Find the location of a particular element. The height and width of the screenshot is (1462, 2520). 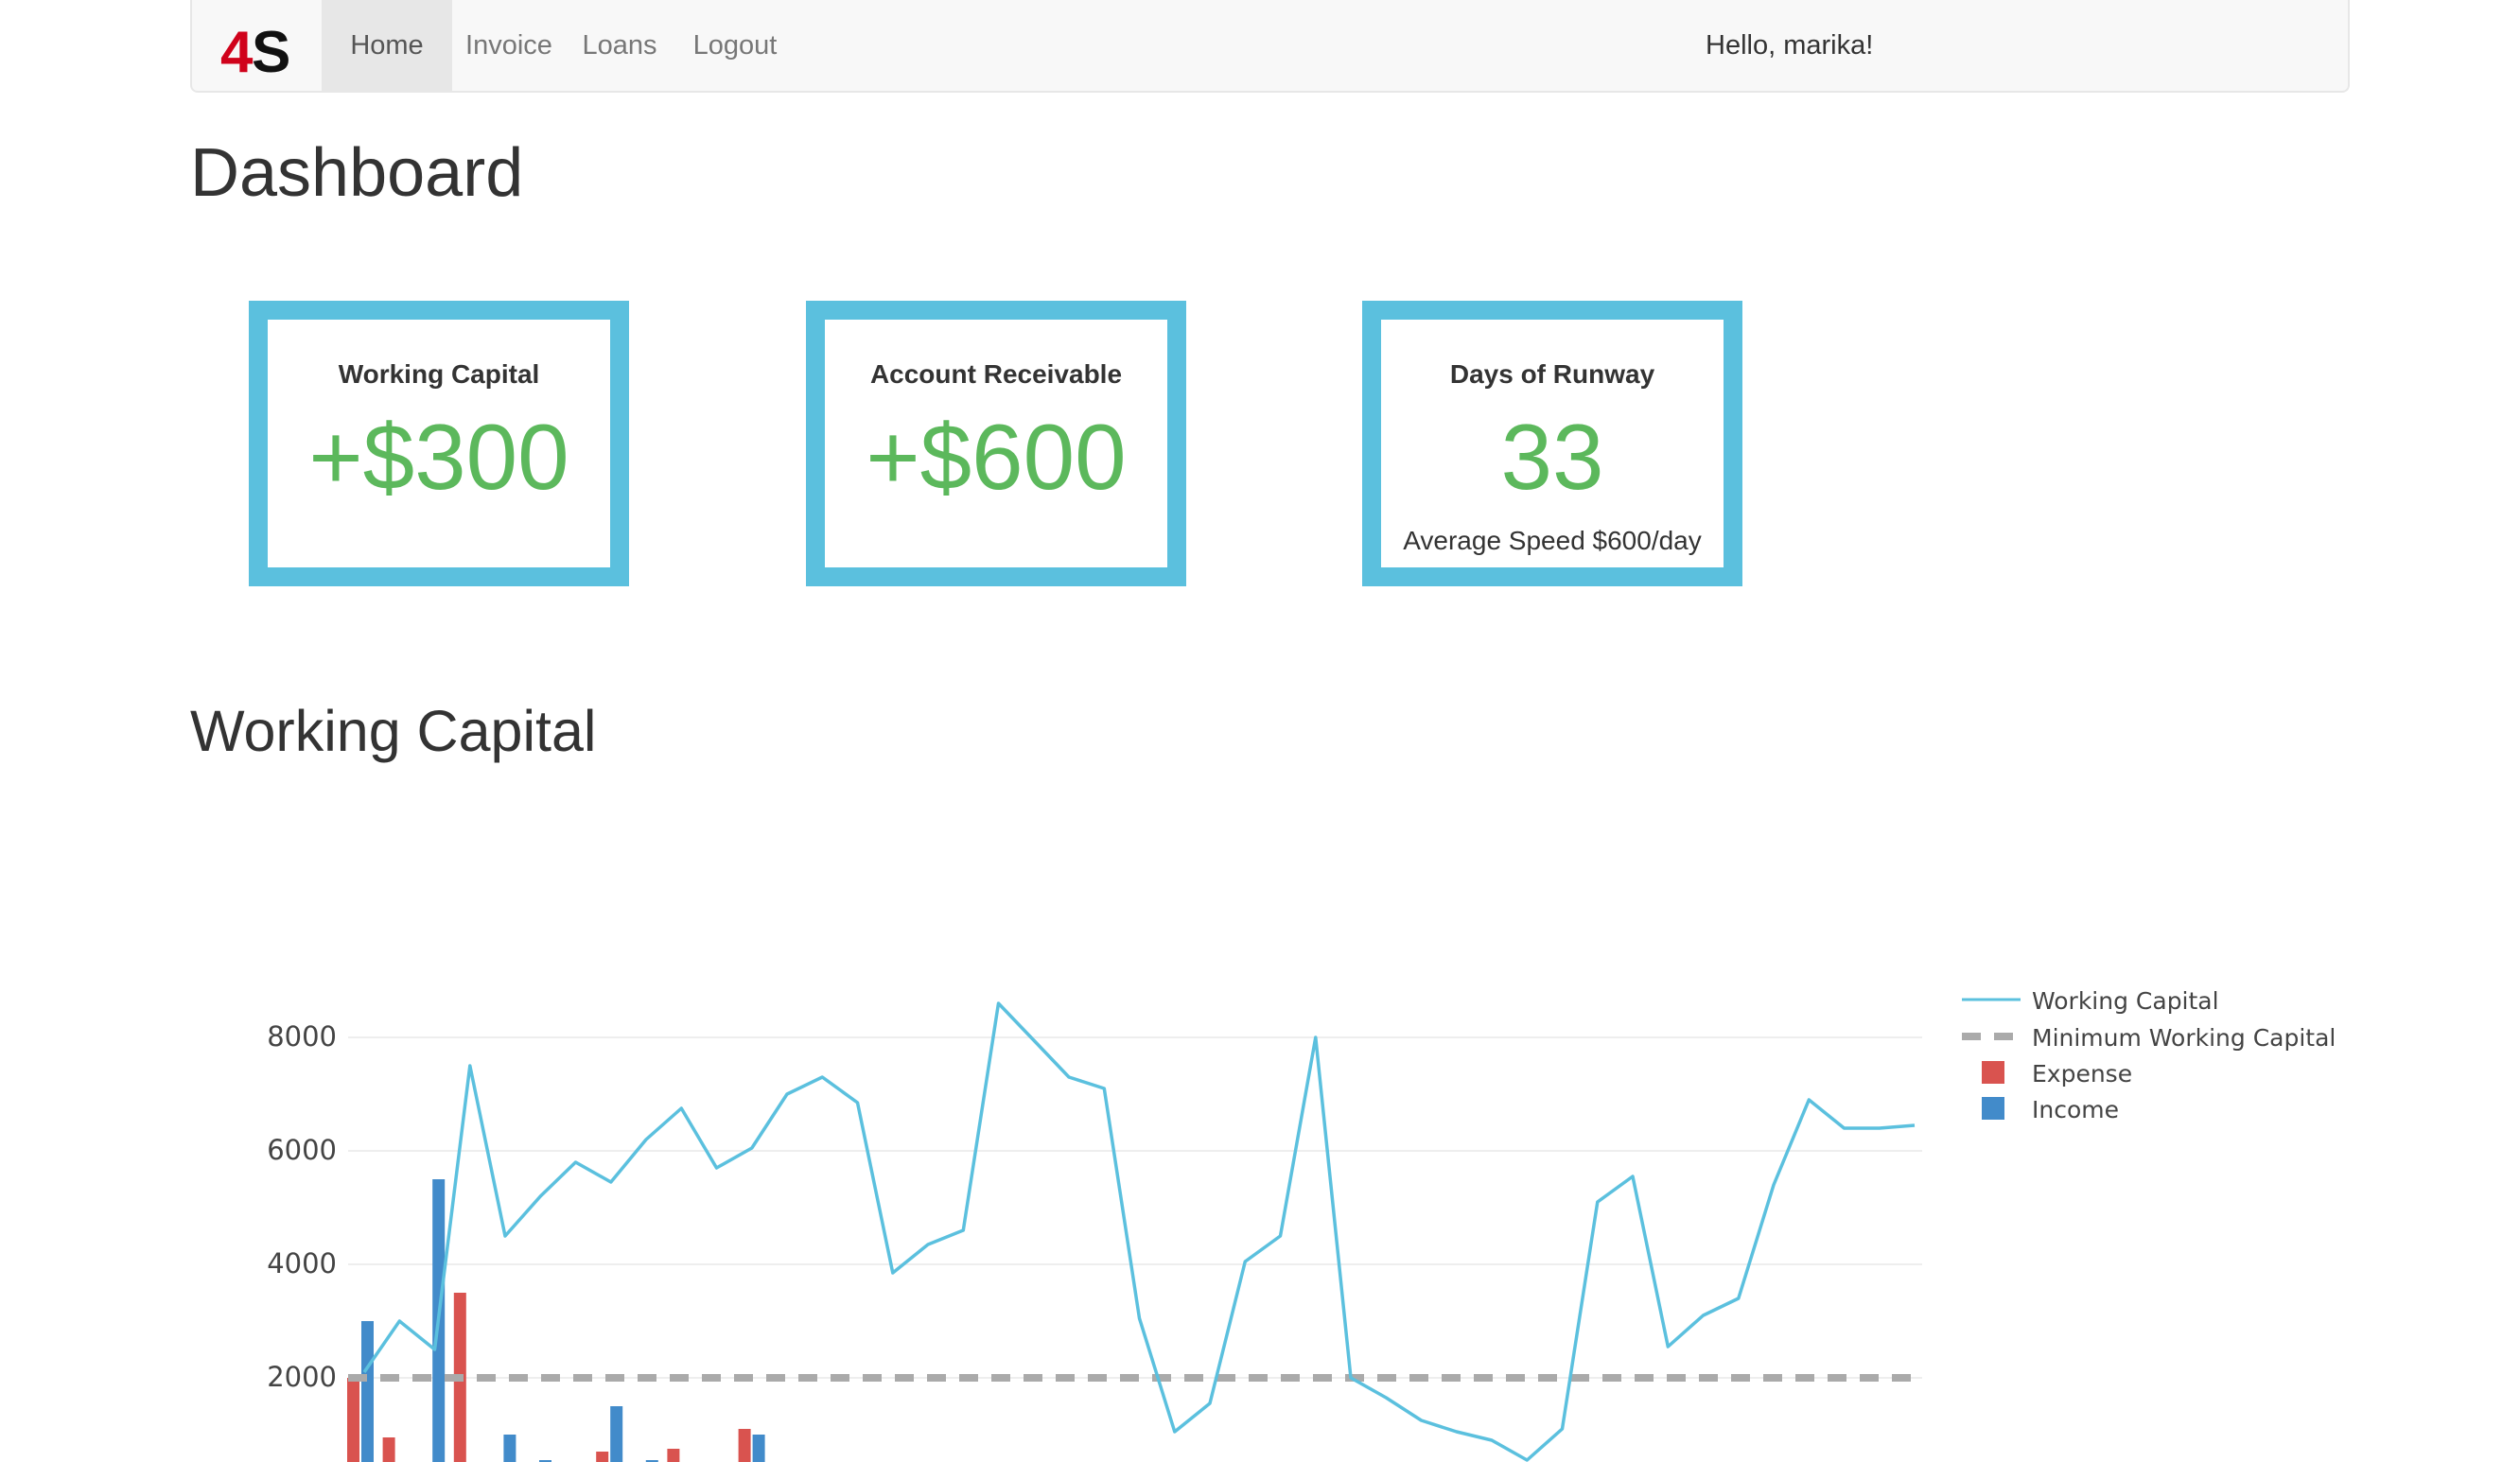

legend-swatch-income is located at coordinates (1993, 1108).